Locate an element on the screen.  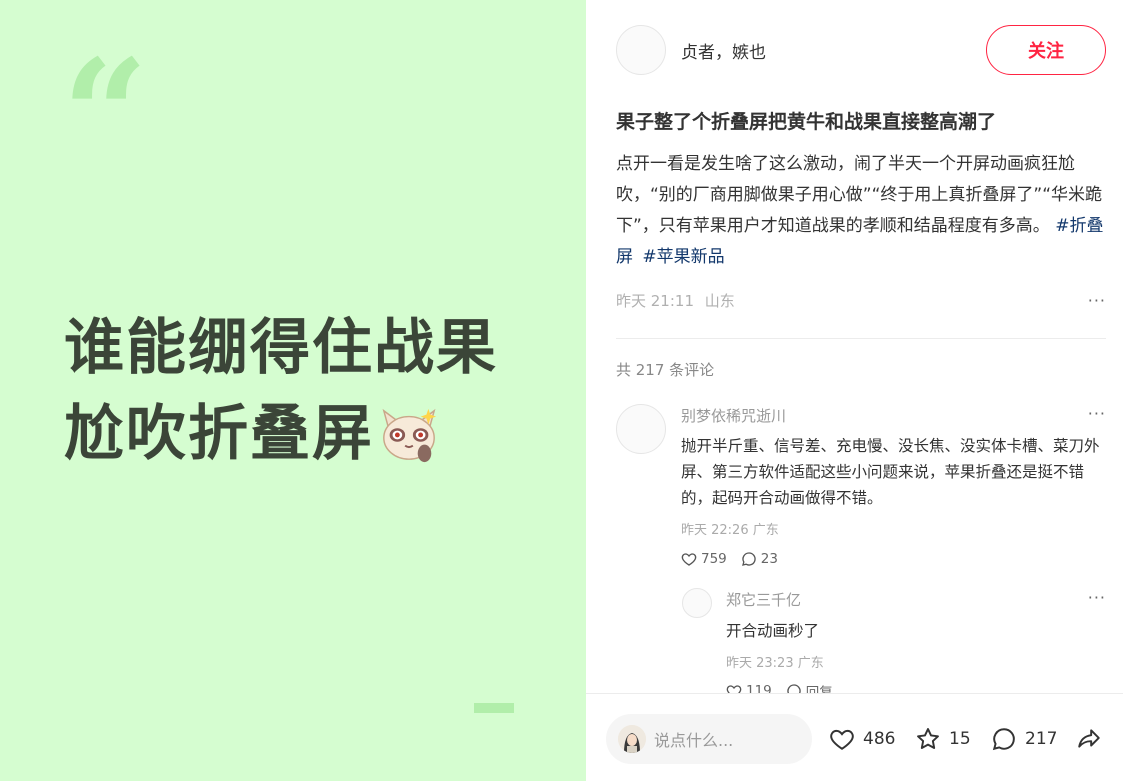
cover-dash-decoration is located at coordinates (494, 708).